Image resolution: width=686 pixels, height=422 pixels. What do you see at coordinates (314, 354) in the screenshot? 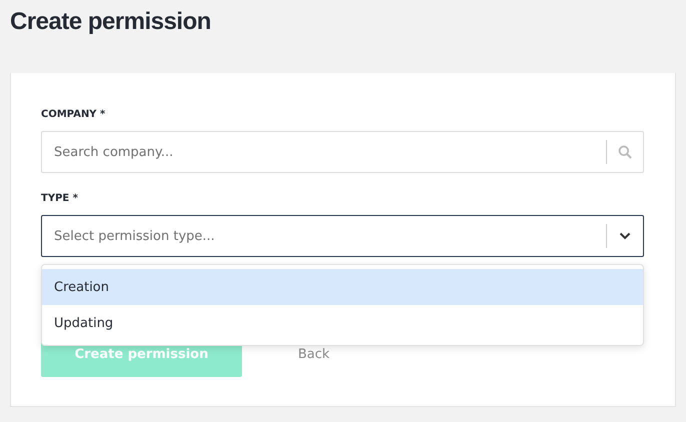
I see `back-button: Back` at bounding box center [314, 354].